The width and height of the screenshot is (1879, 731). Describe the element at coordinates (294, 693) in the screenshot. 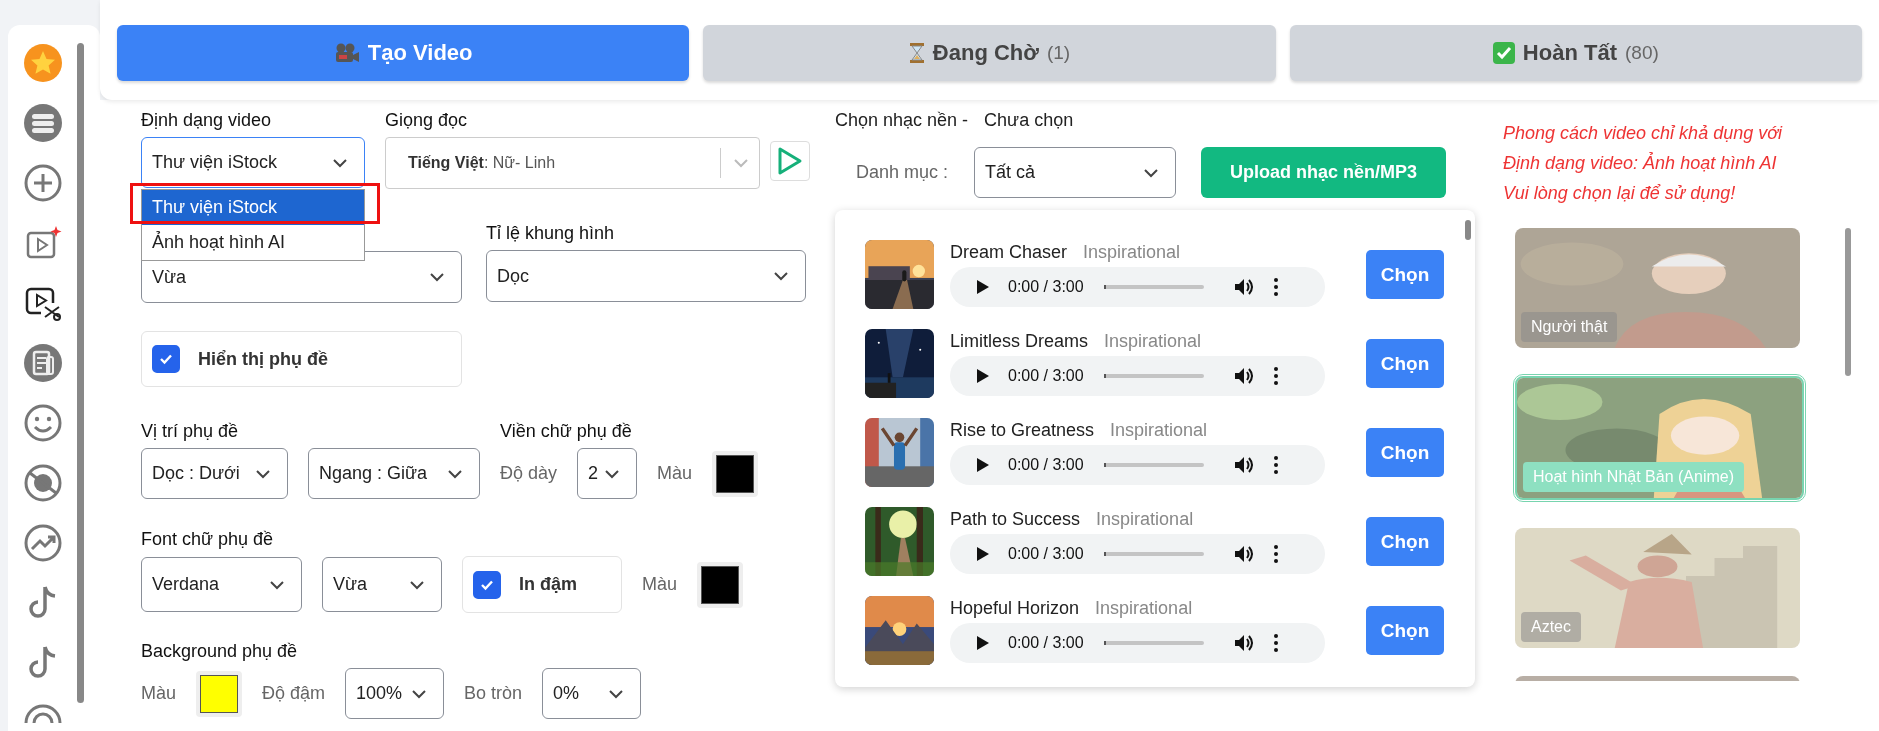

I see `field-label: Độ đậm` at that location.